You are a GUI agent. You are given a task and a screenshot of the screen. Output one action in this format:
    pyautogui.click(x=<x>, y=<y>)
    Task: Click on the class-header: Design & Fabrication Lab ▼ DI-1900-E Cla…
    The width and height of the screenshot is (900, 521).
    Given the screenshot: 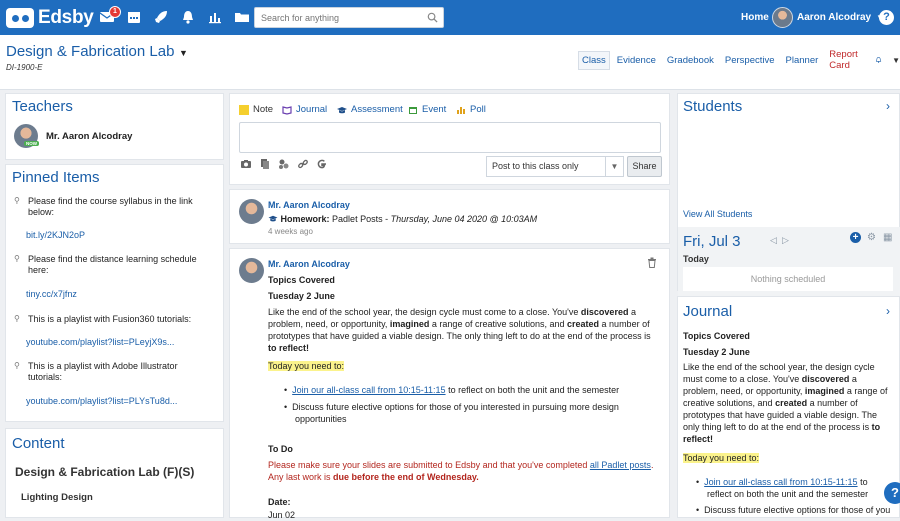 What is the action you would take?
    pyautogui.click(x=450, y=62)
    